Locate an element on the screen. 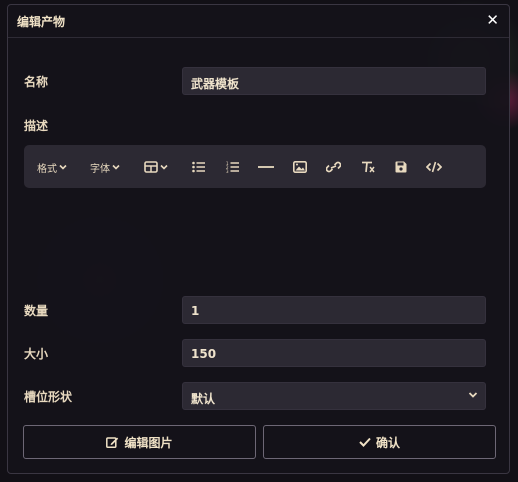  edit-icon is located at coordinates (112, 442).